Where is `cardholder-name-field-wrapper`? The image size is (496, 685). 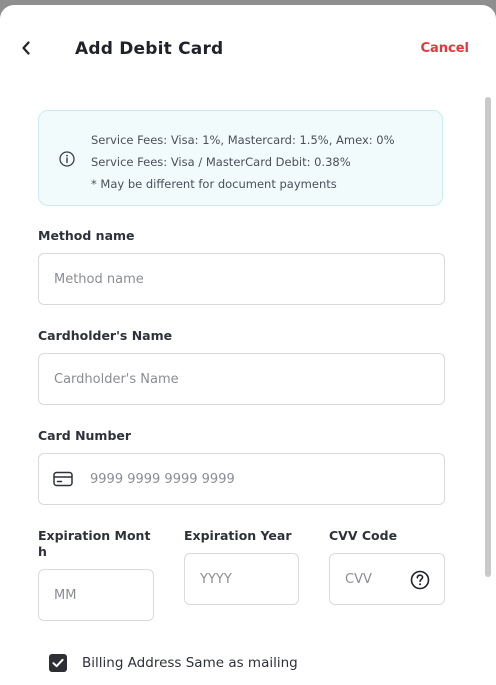
cardholder-name-field-wrapper is located at coordinates (241, 379).